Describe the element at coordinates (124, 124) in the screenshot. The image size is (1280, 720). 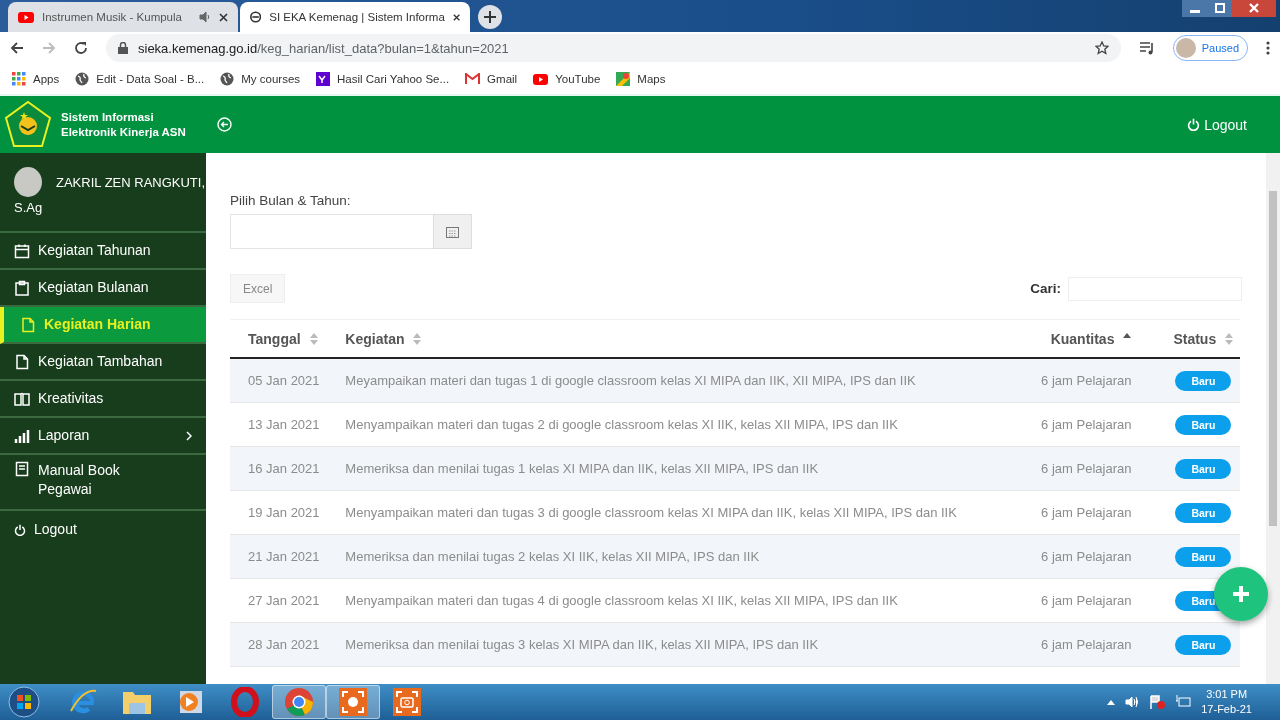
I see `app-title: Sistem Informasi Elektronik Kinerja ASN` at that location.